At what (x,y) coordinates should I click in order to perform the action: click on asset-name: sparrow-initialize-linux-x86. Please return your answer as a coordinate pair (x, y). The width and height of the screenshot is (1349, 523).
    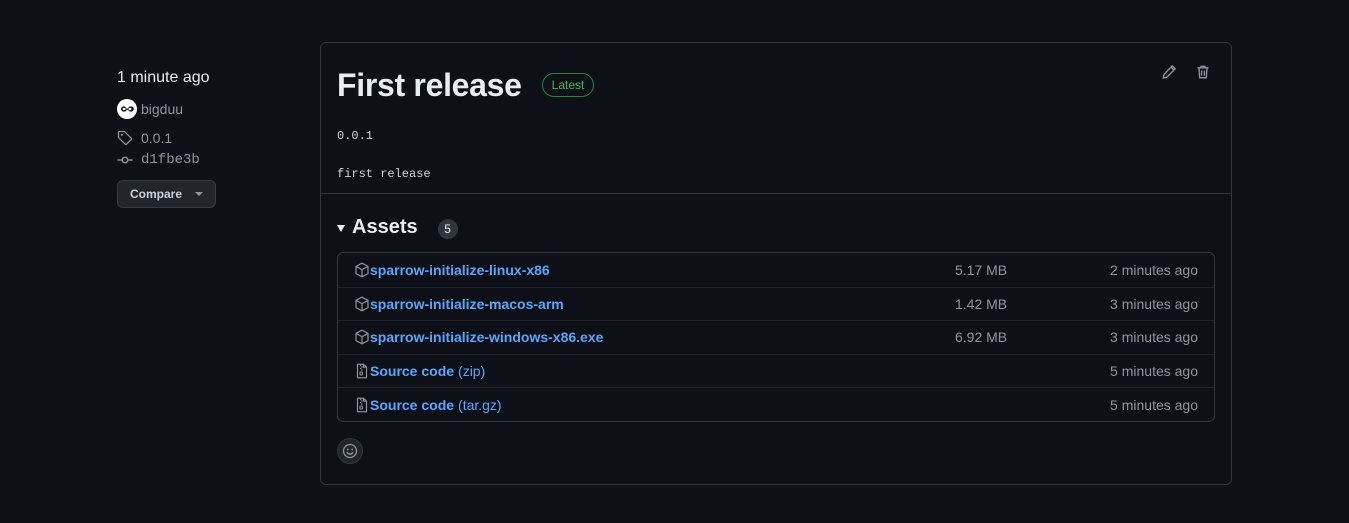
    Looking at the image, I should click on (460, 270).